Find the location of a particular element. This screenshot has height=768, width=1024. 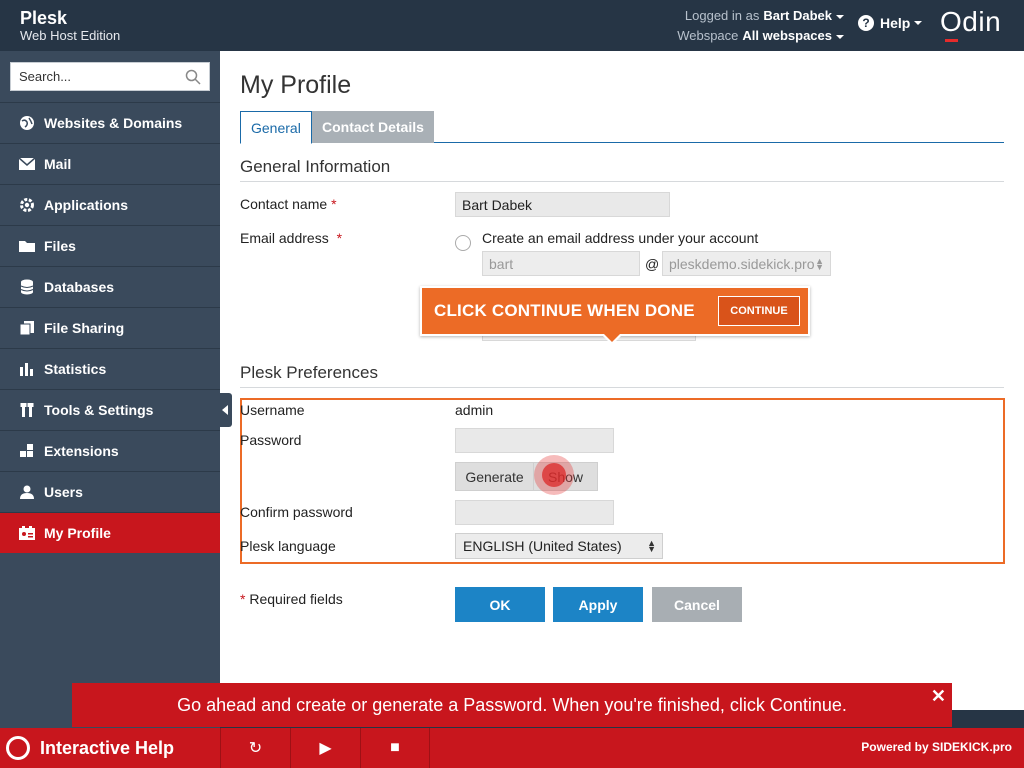

password-label: Password is located at coordinates (271, 440).